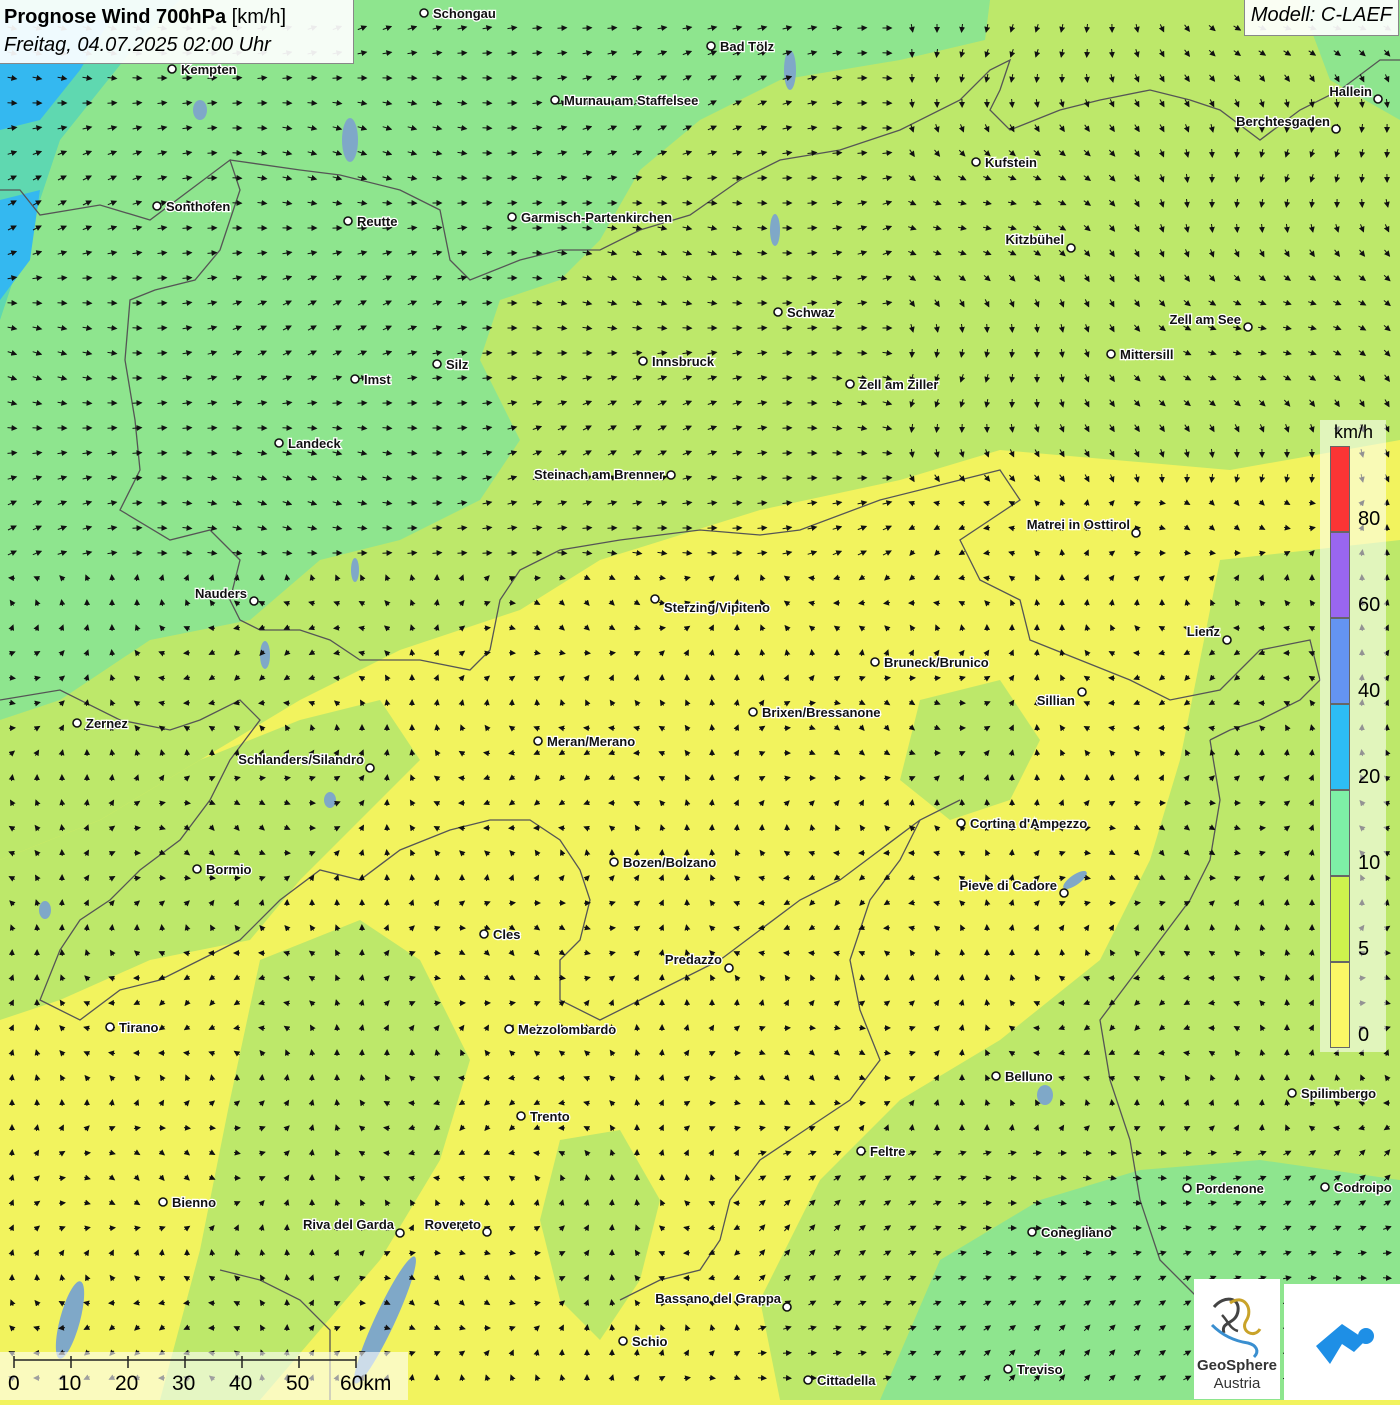  What do you see at coordinates (365, 1384) in the screenshot?
I see `scale-label: 60km` at bounding box center [365, 1384].